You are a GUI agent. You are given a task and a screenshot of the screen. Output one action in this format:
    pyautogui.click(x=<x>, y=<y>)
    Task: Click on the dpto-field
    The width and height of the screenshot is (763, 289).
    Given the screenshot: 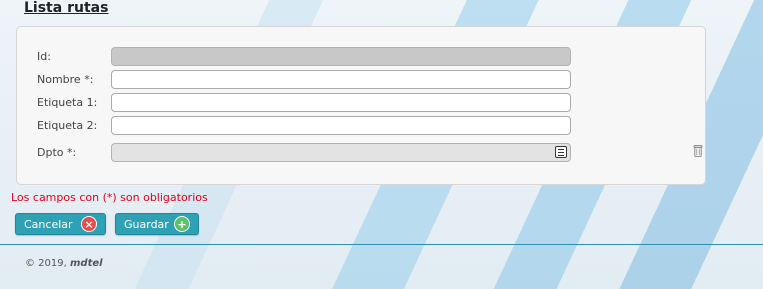 What is the action you would take?
    pyautogui.click(x=341, y=152)
    